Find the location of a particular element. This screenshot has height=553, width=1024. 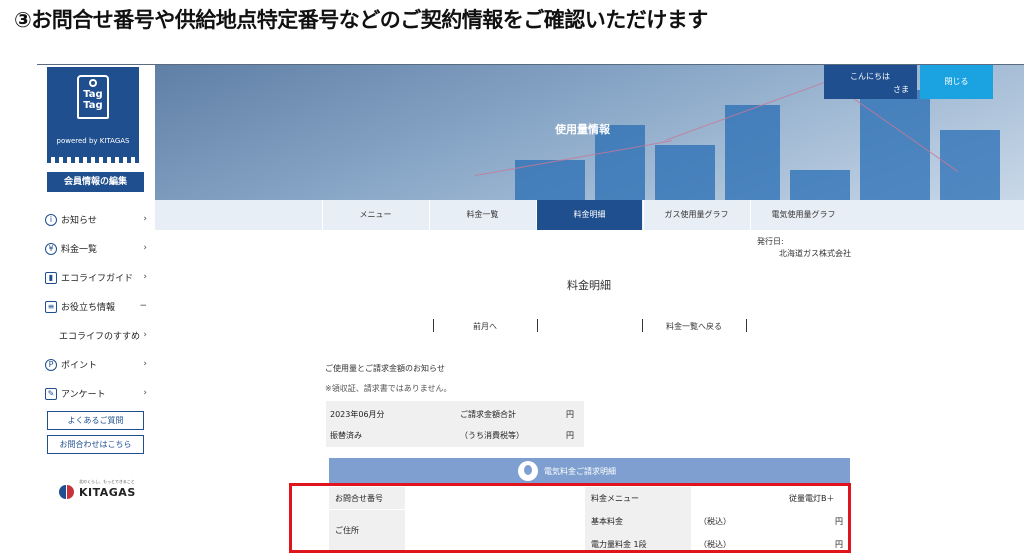

energy-fee-unit: 円 is located at coordinates (839, 544).